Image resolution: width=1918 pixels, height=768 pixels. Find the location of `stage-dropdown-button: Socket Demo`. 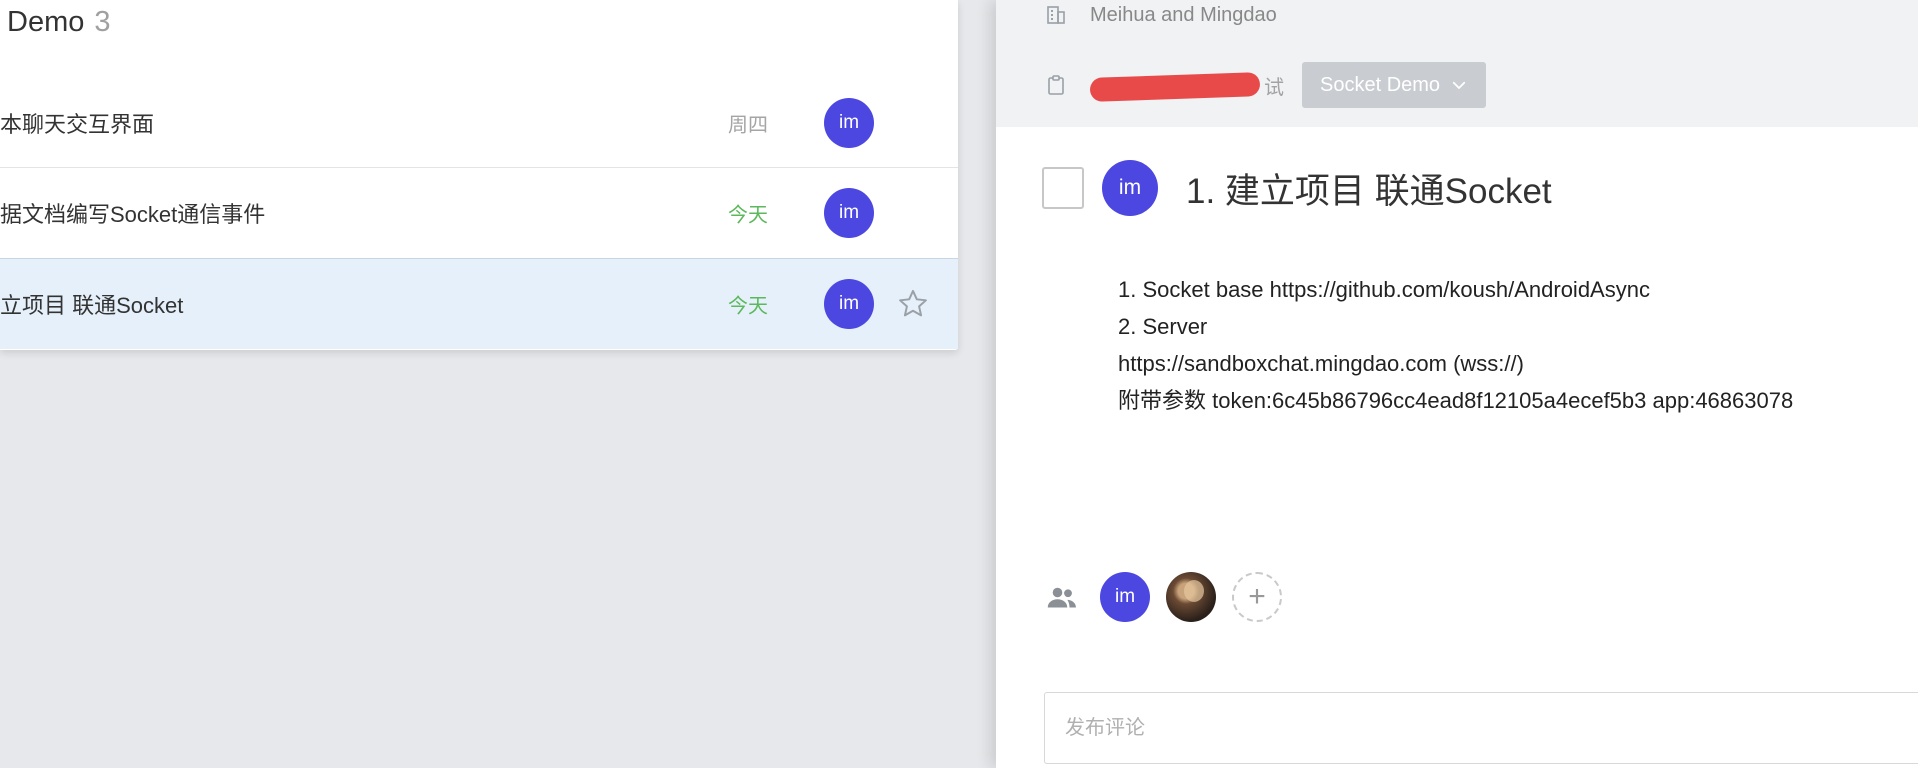

stage-dropdown-button: Socket Demo is located at coordinates (1394, 85).